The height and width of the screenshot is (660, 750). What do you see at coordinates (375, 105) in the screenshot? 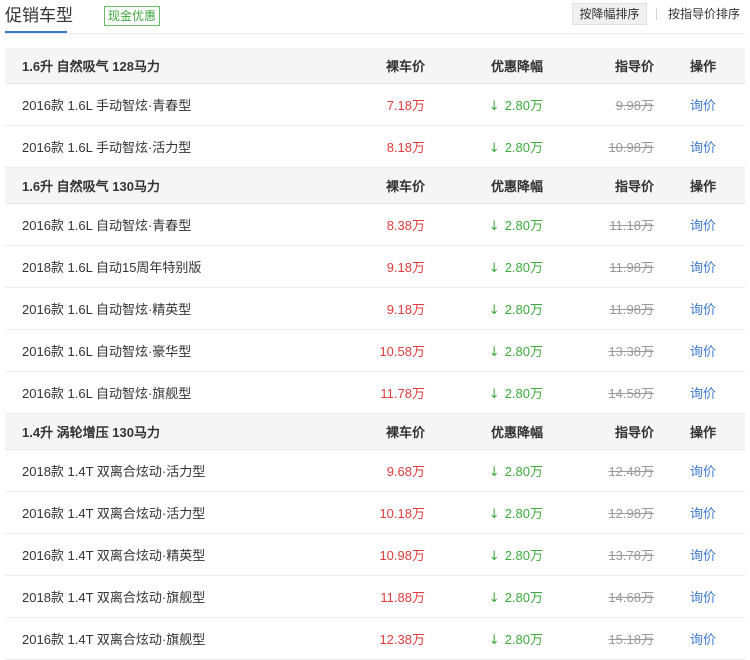
I see `table-row: 2016款 1.6L 手动智炫·青春型 7.18万 2.80万 9.98万 询价` at bounding box center [375, 105].